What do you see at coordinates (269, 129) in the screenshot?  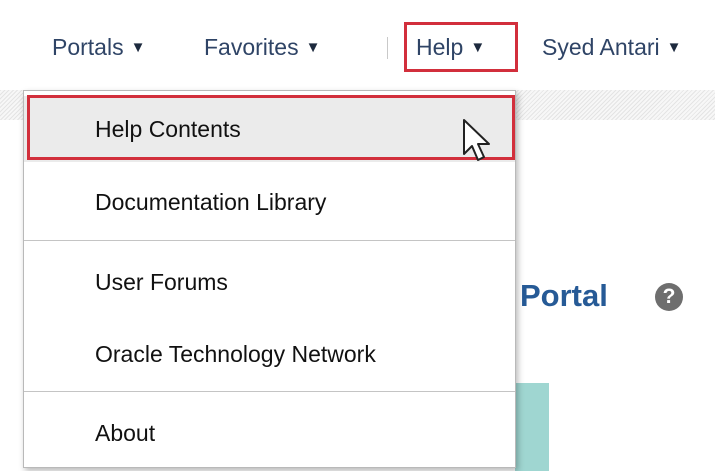 I see `menu-item-help-contents: Help Contents` at bounding box center [269, 129].